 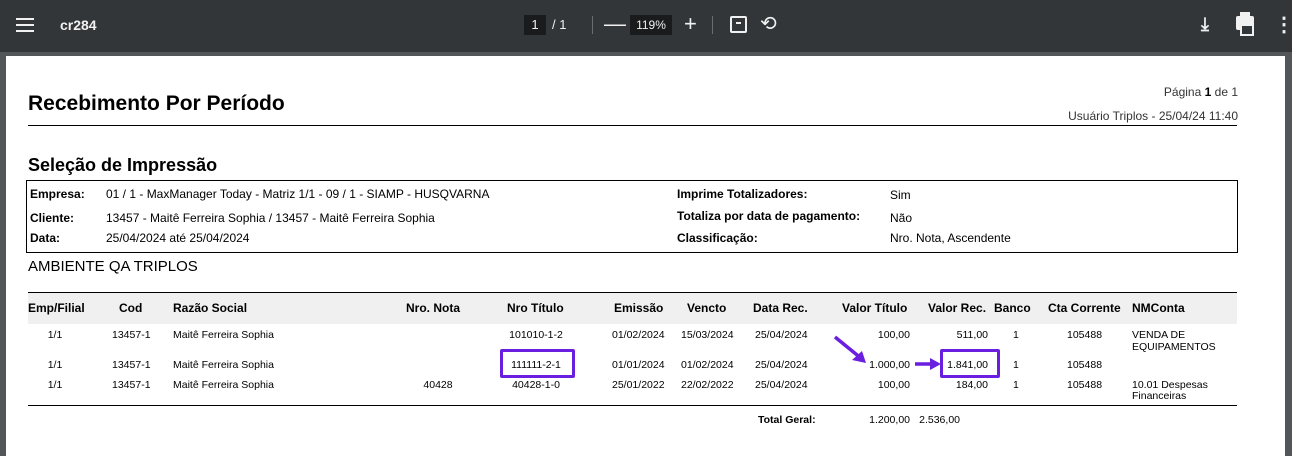 What do you see at coordinates (25, 25) in the screenshot?
I see `menu-icon` at bounding box center [25, 25].